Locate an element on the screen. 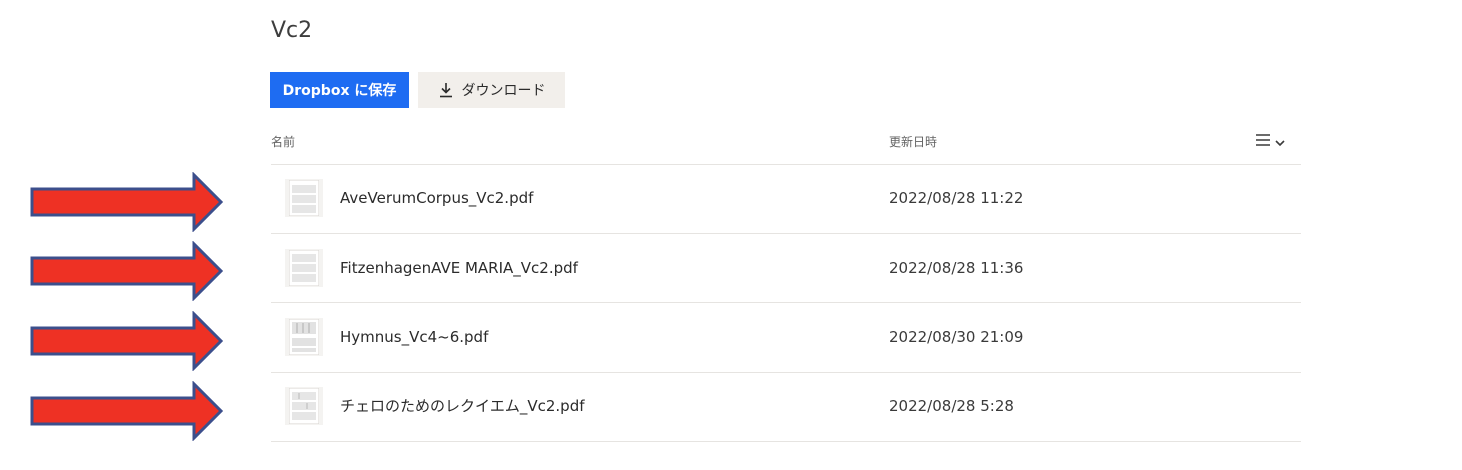 Image resolution: width=1462 pixels, height=470 pixels. download-icon is located at coordinates (446, 90).